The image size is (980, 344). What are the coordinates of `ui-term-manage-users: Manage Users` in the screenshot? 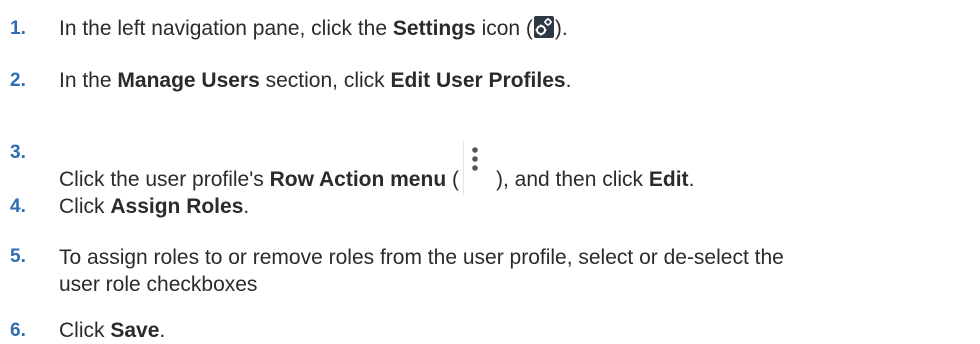 It's located at (188, 80).